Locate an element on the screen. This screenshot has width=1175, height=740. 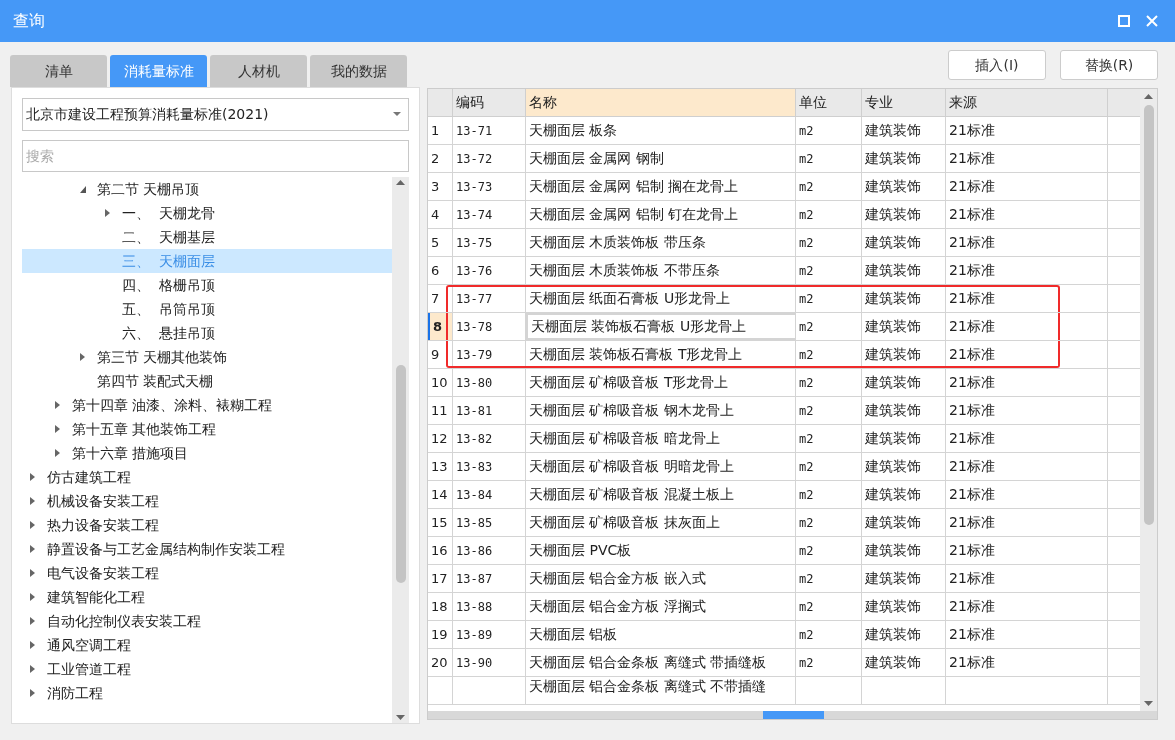
tree-item: 工业管道工程 is located at coordinates (207, 669).